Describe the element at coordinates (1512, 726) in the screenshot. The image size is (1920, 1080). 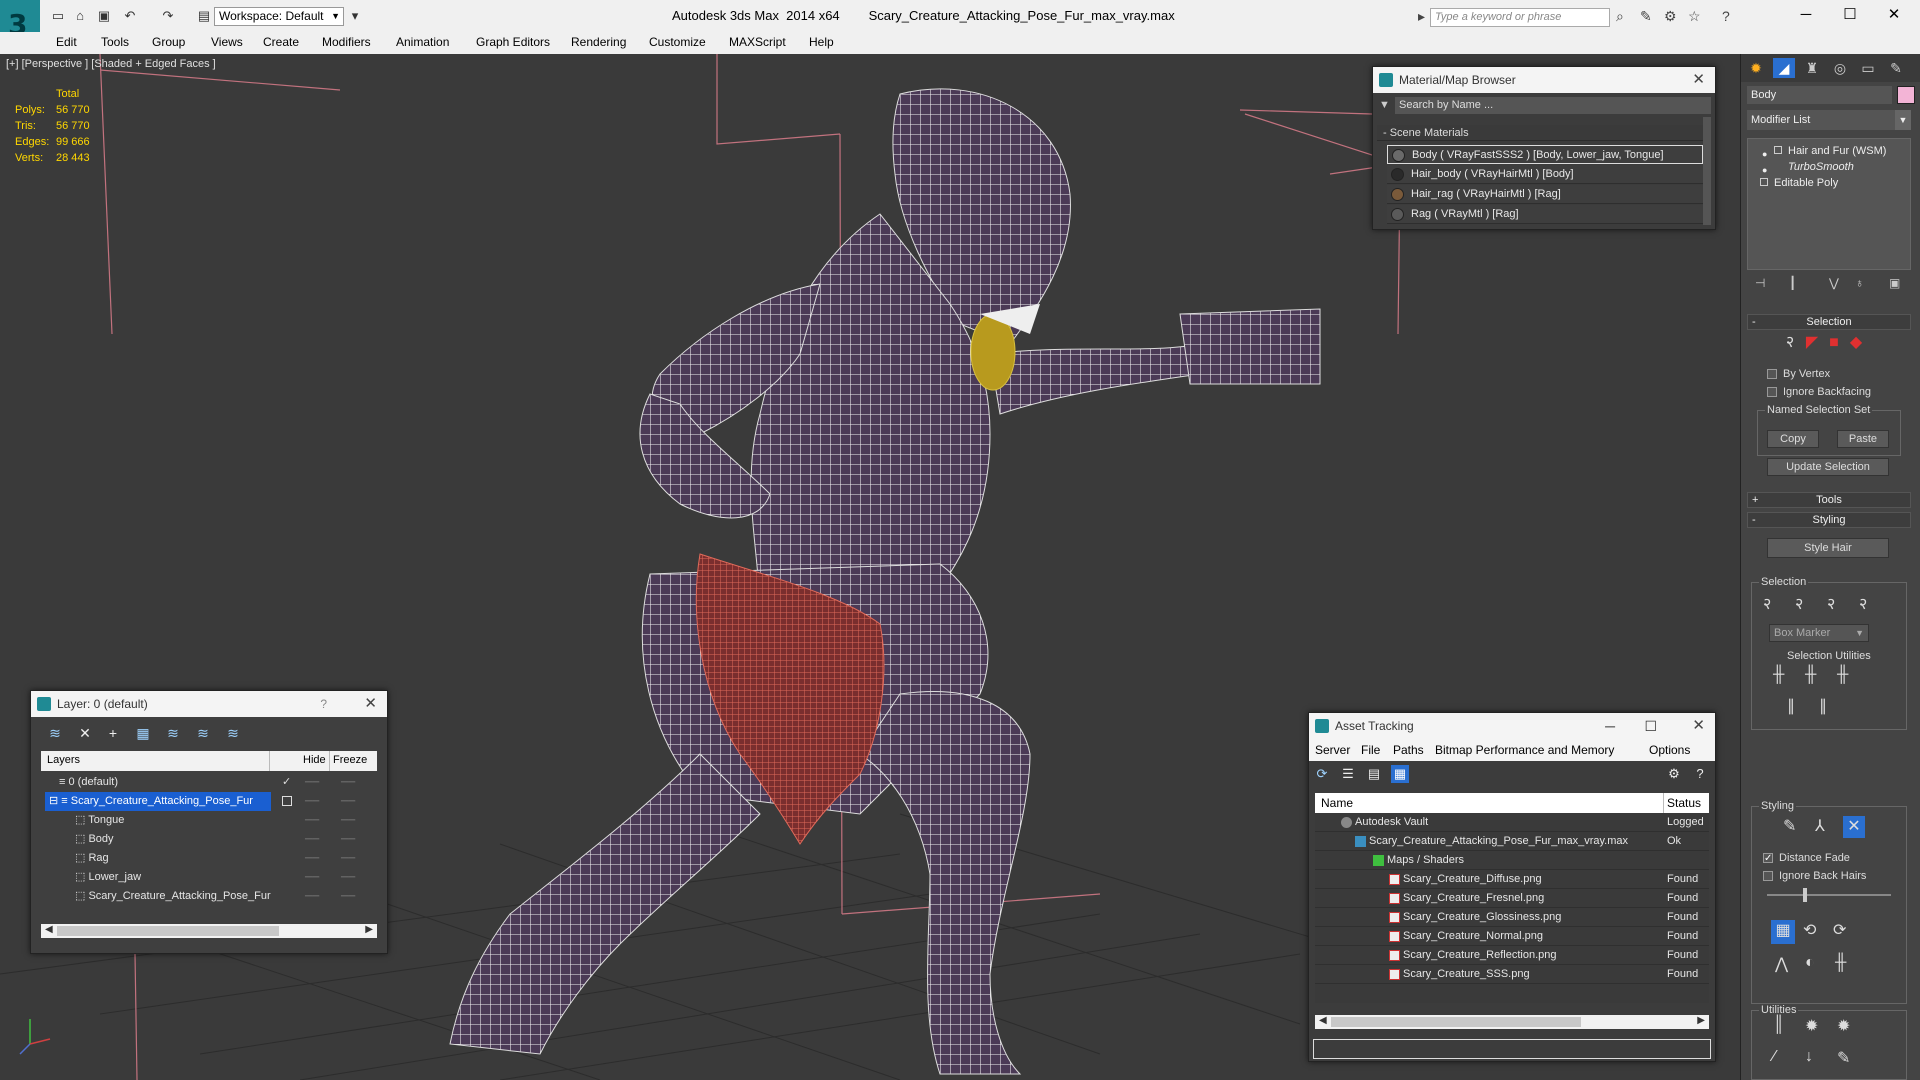
I see `asset-tracking-titlebar: Asset Tracking ─ ☐ ✕` at that location.